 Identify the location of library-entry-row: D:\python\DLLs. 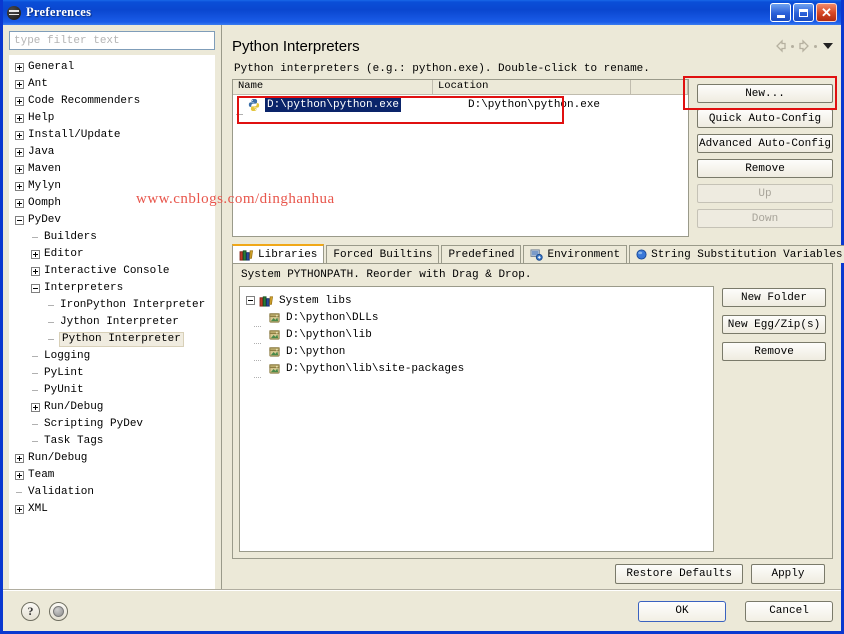
(479, 318).